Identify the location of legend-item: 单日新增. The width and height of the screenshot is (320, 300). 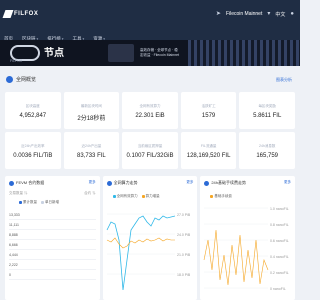
(50, 202).